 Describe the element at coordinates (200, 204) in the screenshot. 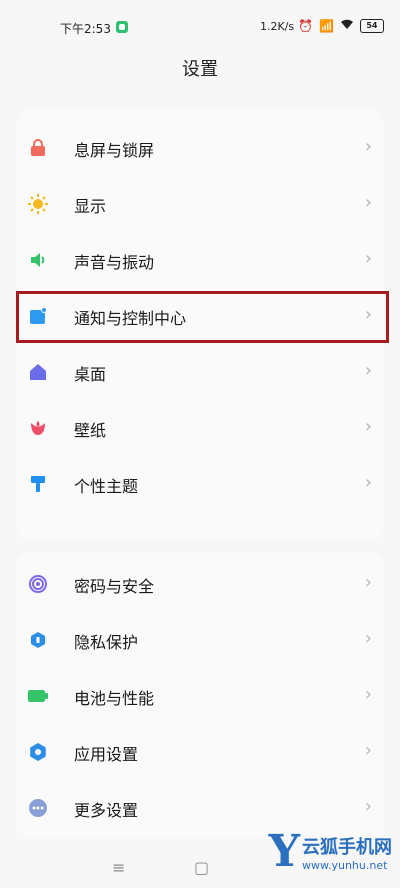

I see `settings-item-display: 显示 ›` at that location.